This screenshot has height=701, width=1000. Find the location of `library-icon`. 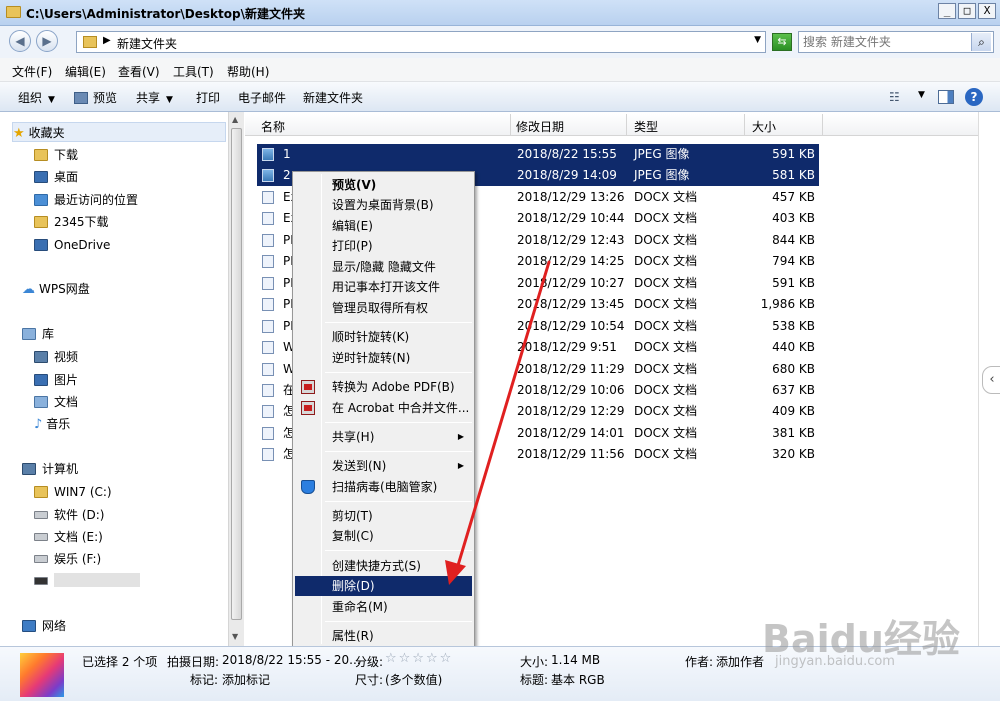

library-icon is located at coordinates (29, 334).